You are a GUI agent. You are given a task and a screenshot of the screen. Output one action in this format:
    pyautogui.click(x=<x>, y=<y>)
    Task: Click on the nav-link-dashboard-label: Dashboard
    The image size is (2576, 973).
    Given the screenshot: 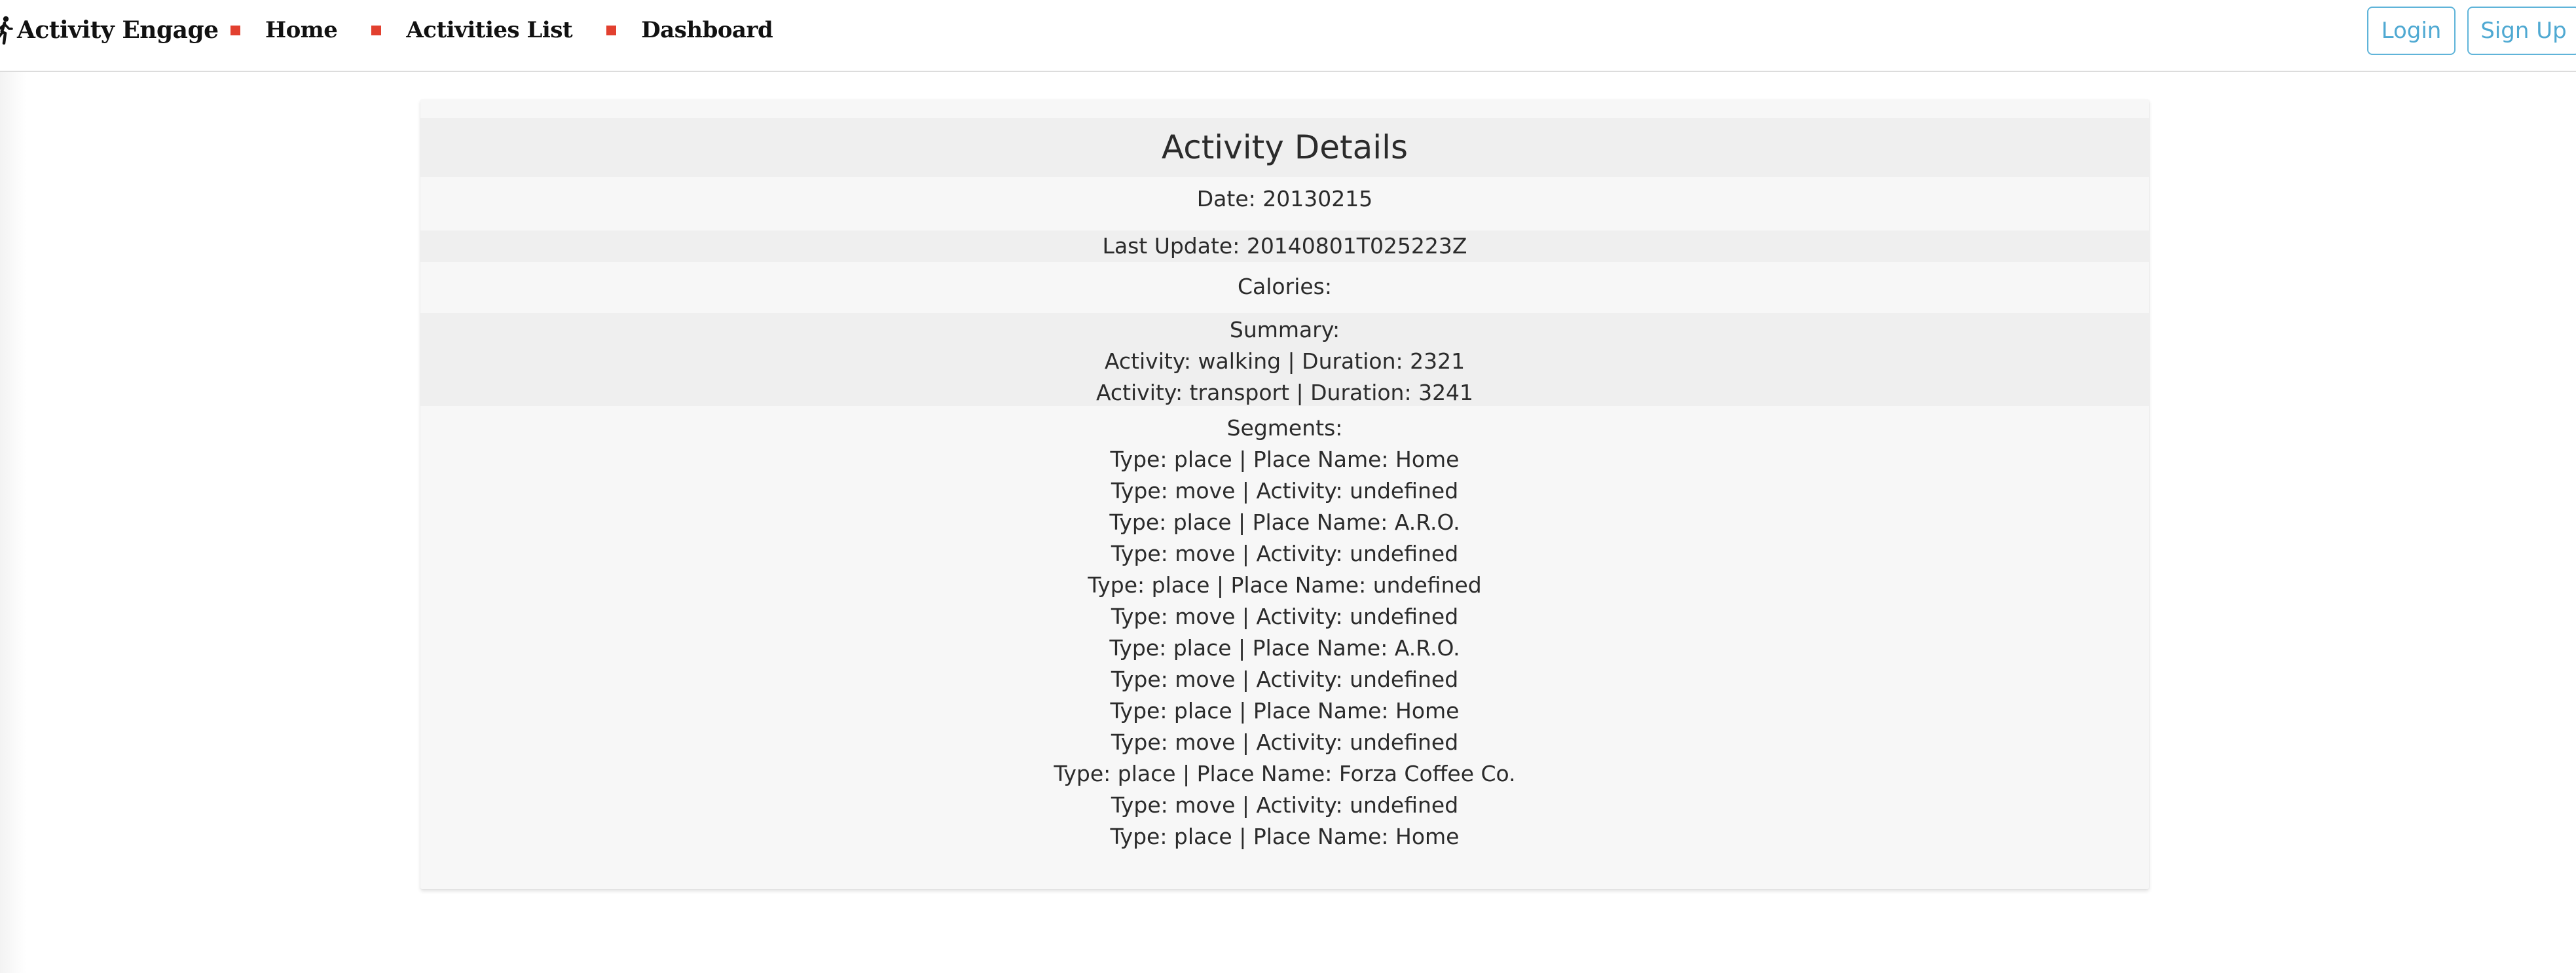 What is the action you would take?
    pyautogui.click(x=707, y=30)
    